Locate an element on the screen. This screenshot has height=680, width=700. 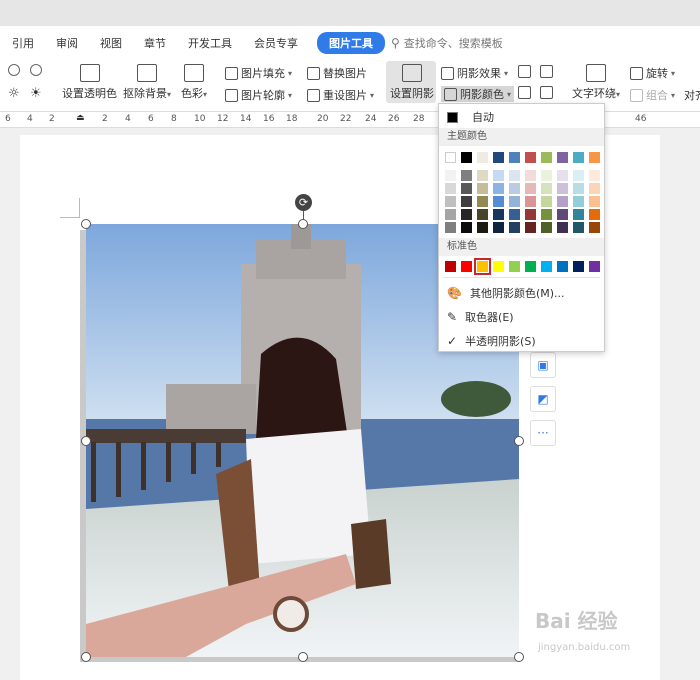
tab-developer: 开发工具 is located at coordinates (210, 43).